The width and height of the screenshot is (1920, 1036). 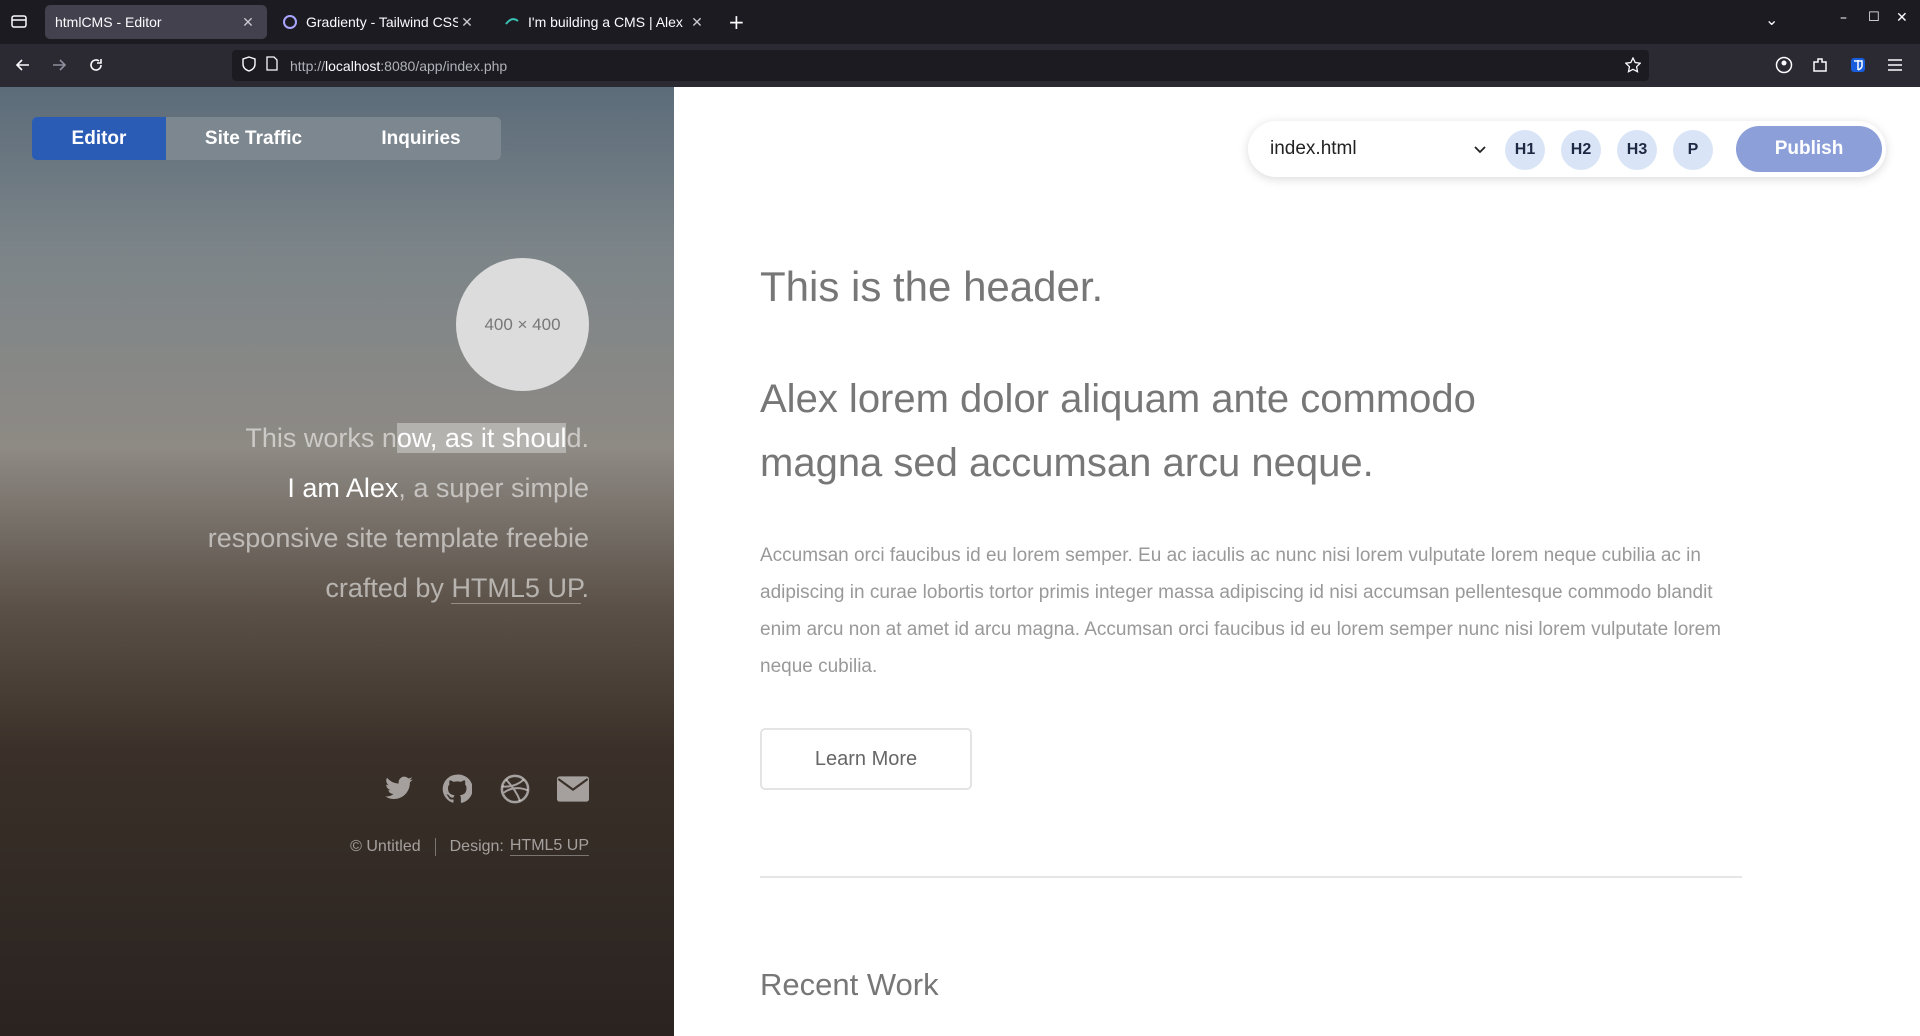 What do you see at coordinates (486, 789) in the screenshot?
I see `social-links` at bounding box center [486, 789].